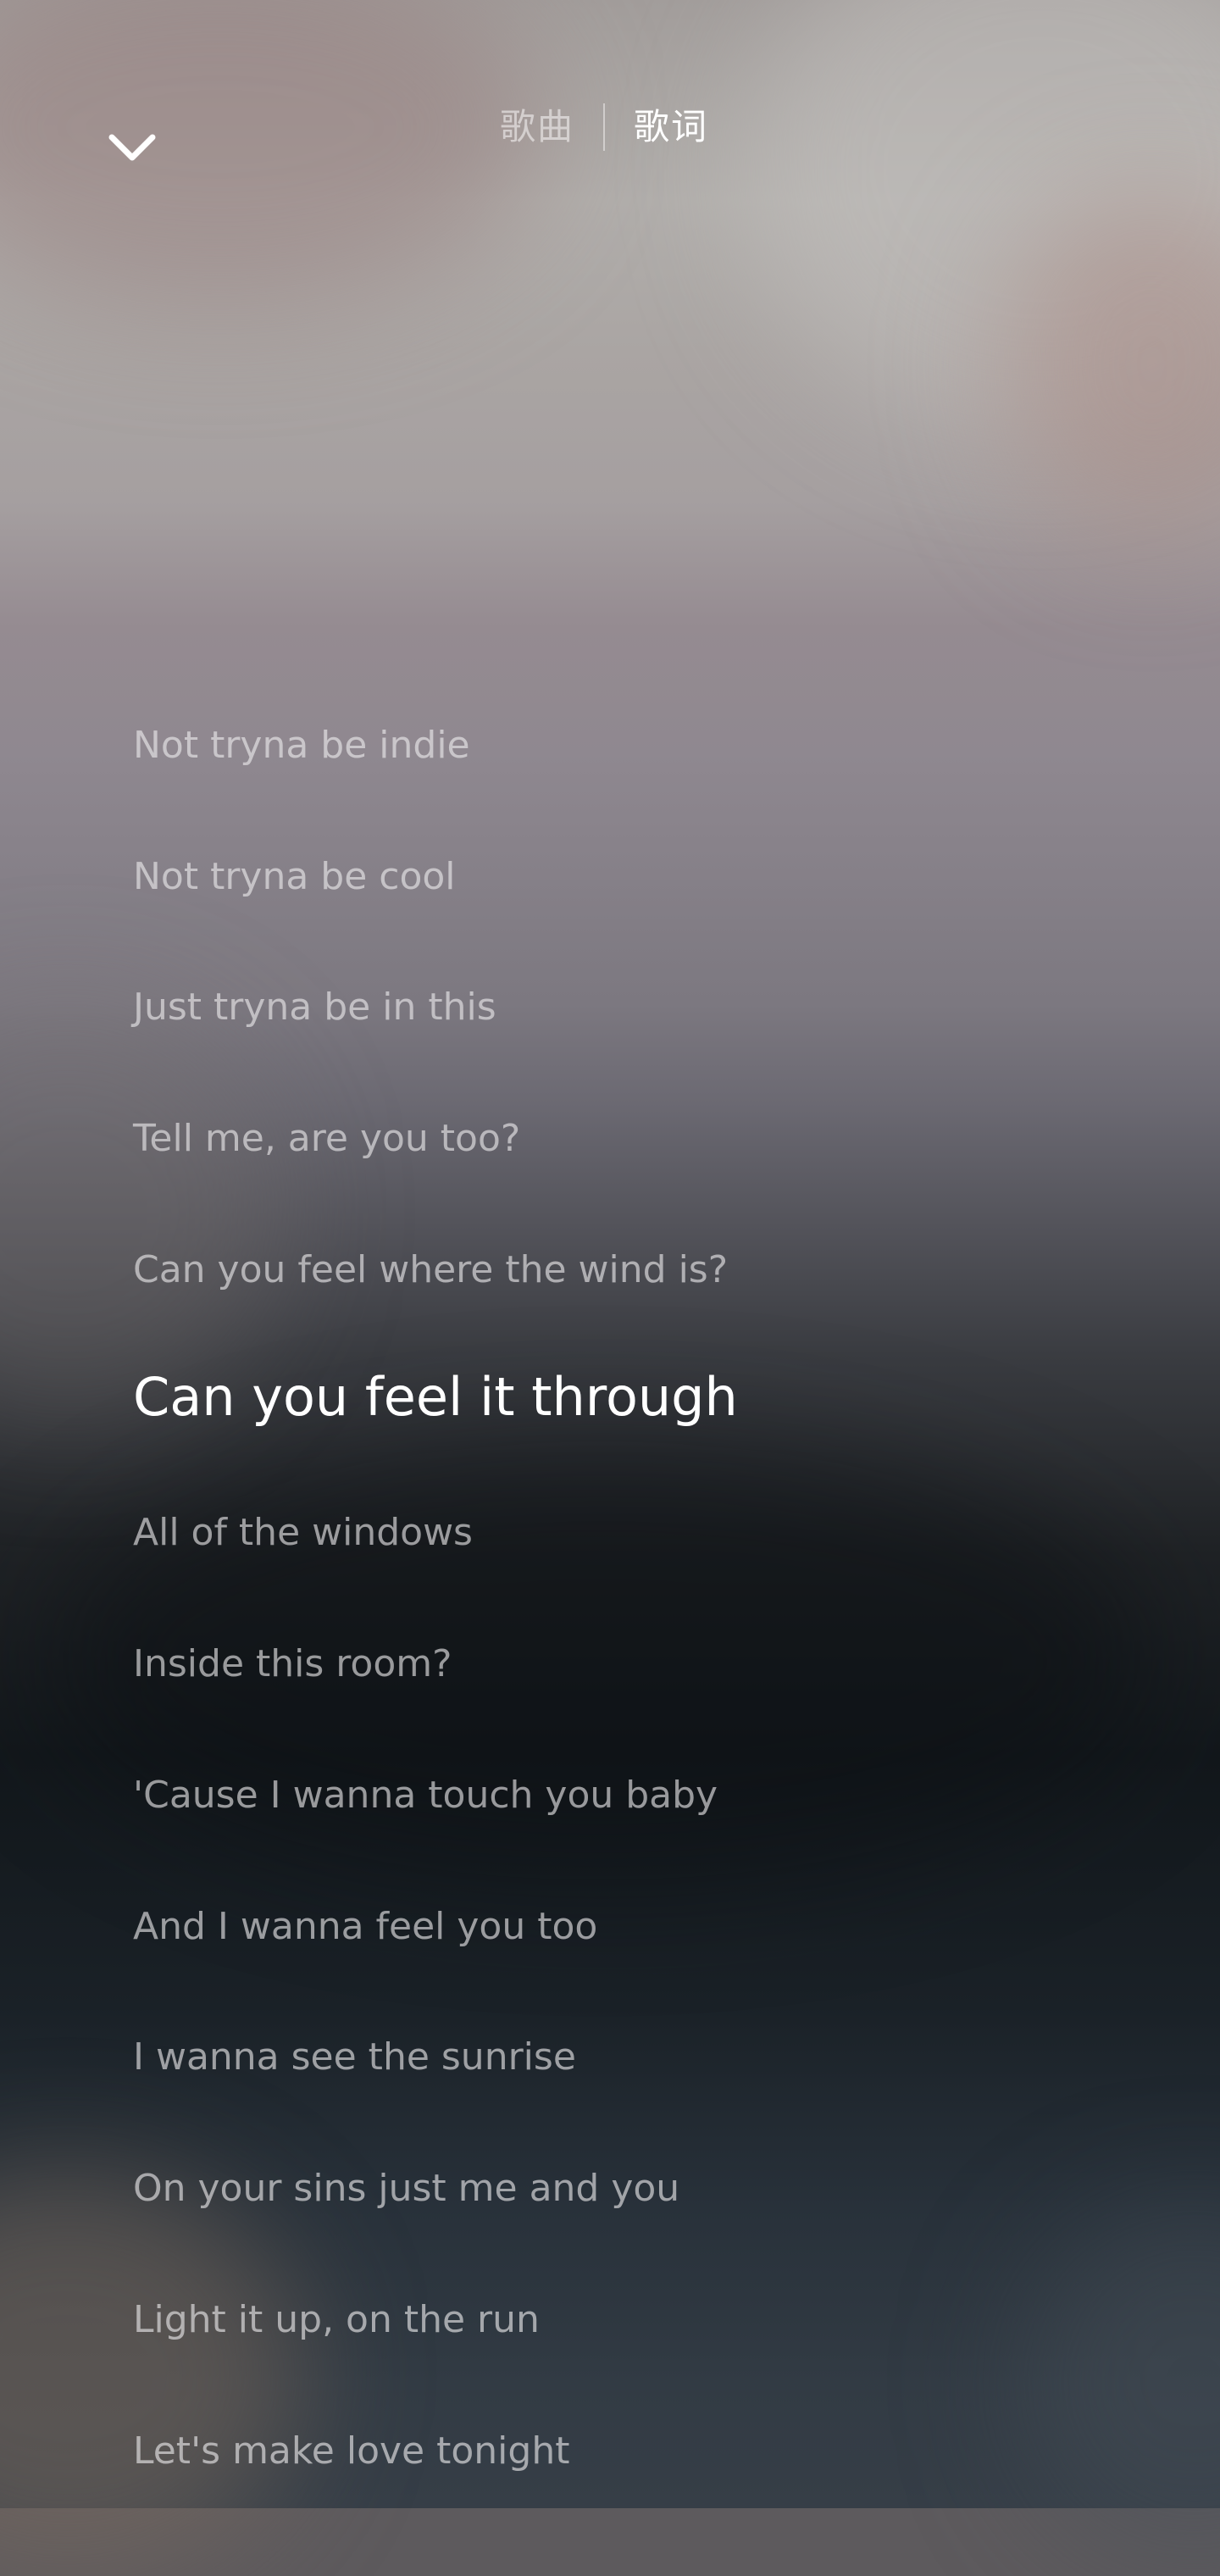  Describe the element at coordinates (406, 2188) in the screenshot. I see `lyric-line: On your sins just me and you` at that location.